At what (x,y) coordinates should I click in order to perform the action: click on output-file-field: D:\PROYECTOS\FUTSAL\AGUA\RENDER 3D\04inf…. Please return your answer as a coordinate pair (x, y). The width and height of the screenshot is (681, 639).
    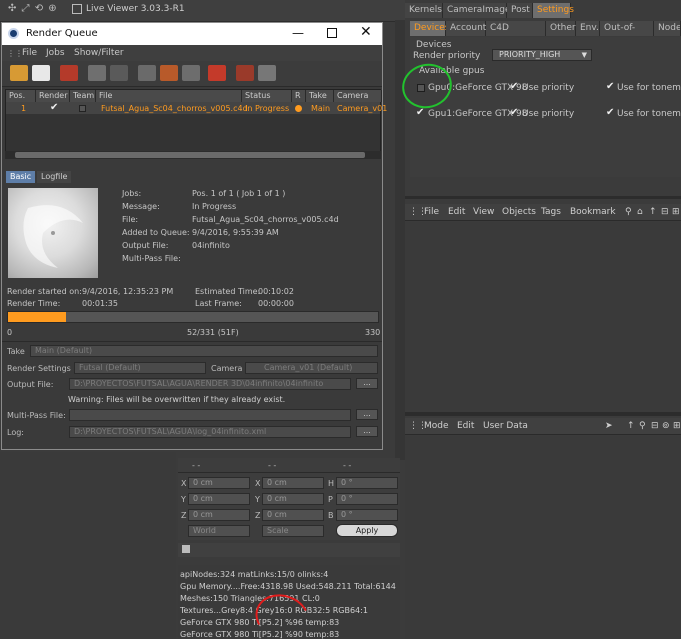
    Looking at the image, I should click on (210, 384).